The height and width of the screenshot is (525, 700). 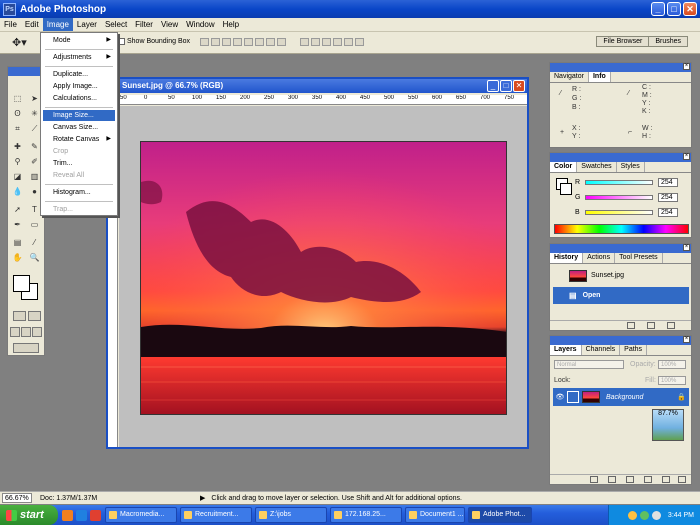 I want to click on screen-mode-full-menu-button, so click(x=26, y=332).